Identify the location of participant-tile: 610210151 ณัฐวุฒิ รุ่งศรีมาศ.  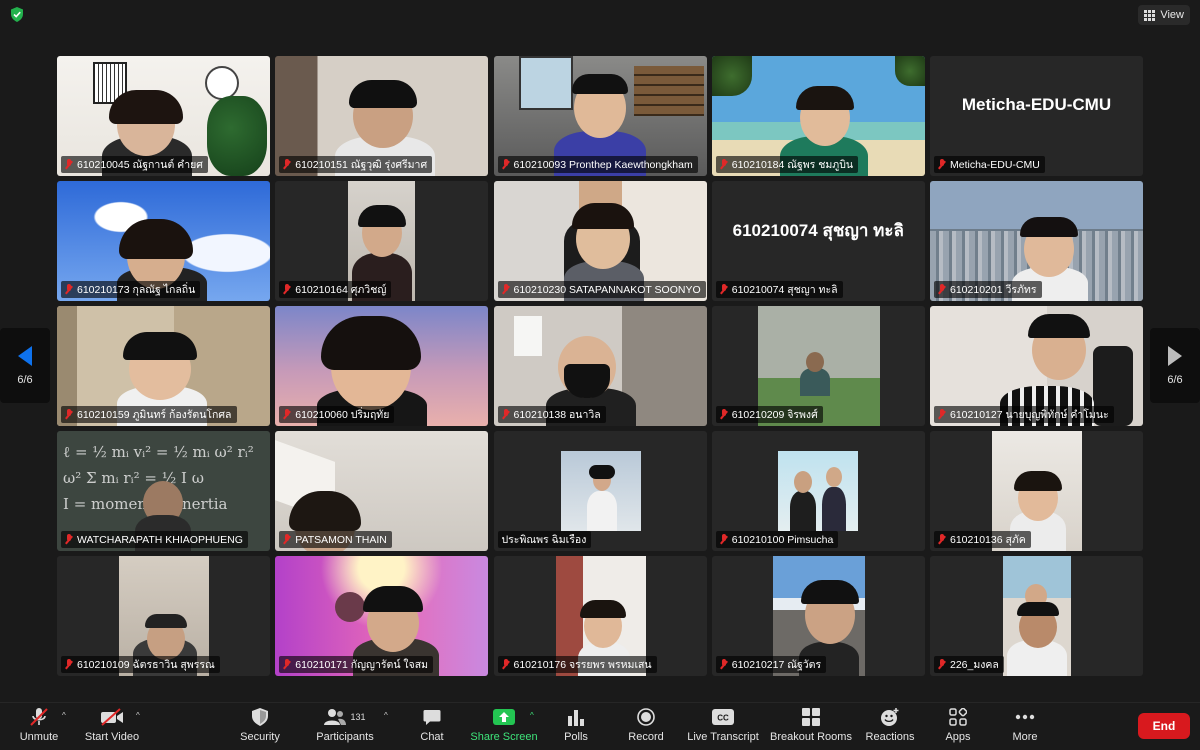
(382, 116).